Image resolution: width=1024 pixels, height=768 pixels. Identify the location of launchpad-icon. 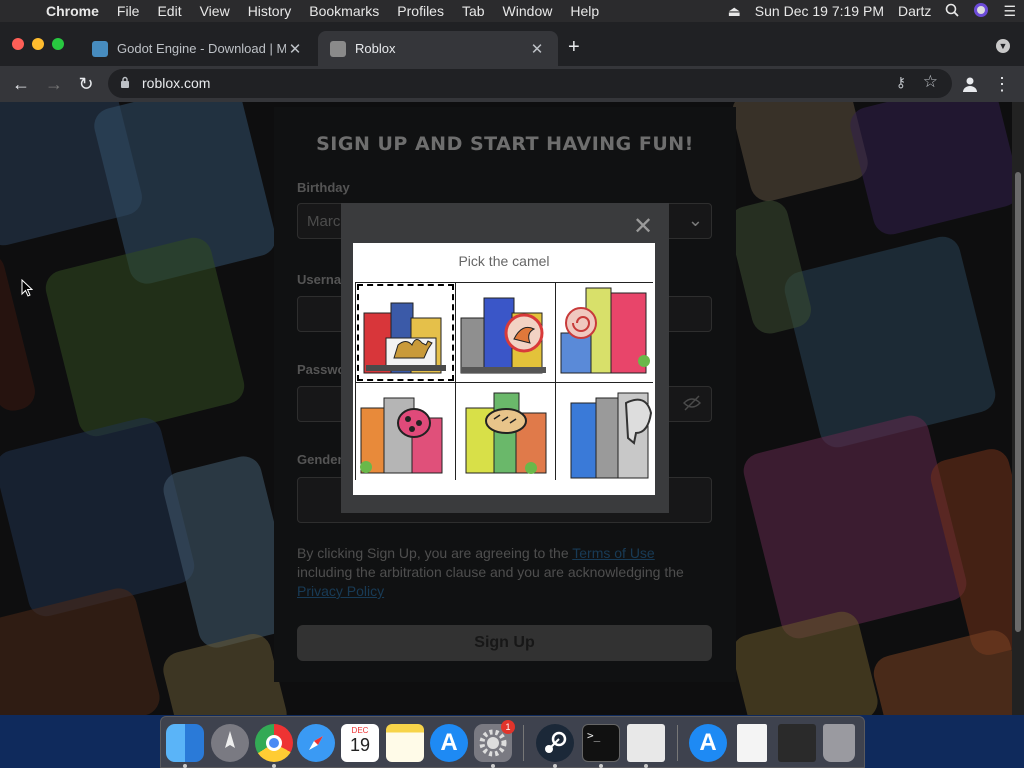
(230, 743).